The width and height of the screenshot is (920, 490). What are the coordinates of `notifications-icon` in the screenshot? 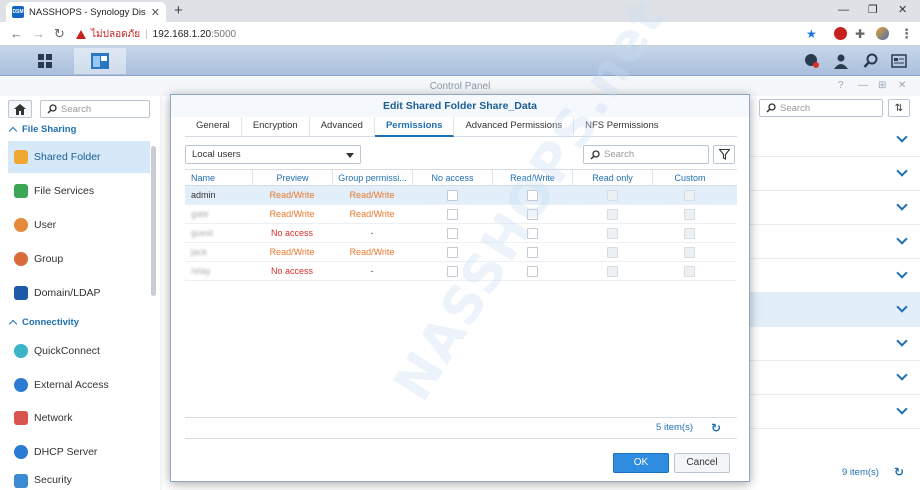 It's located at (811, 61).